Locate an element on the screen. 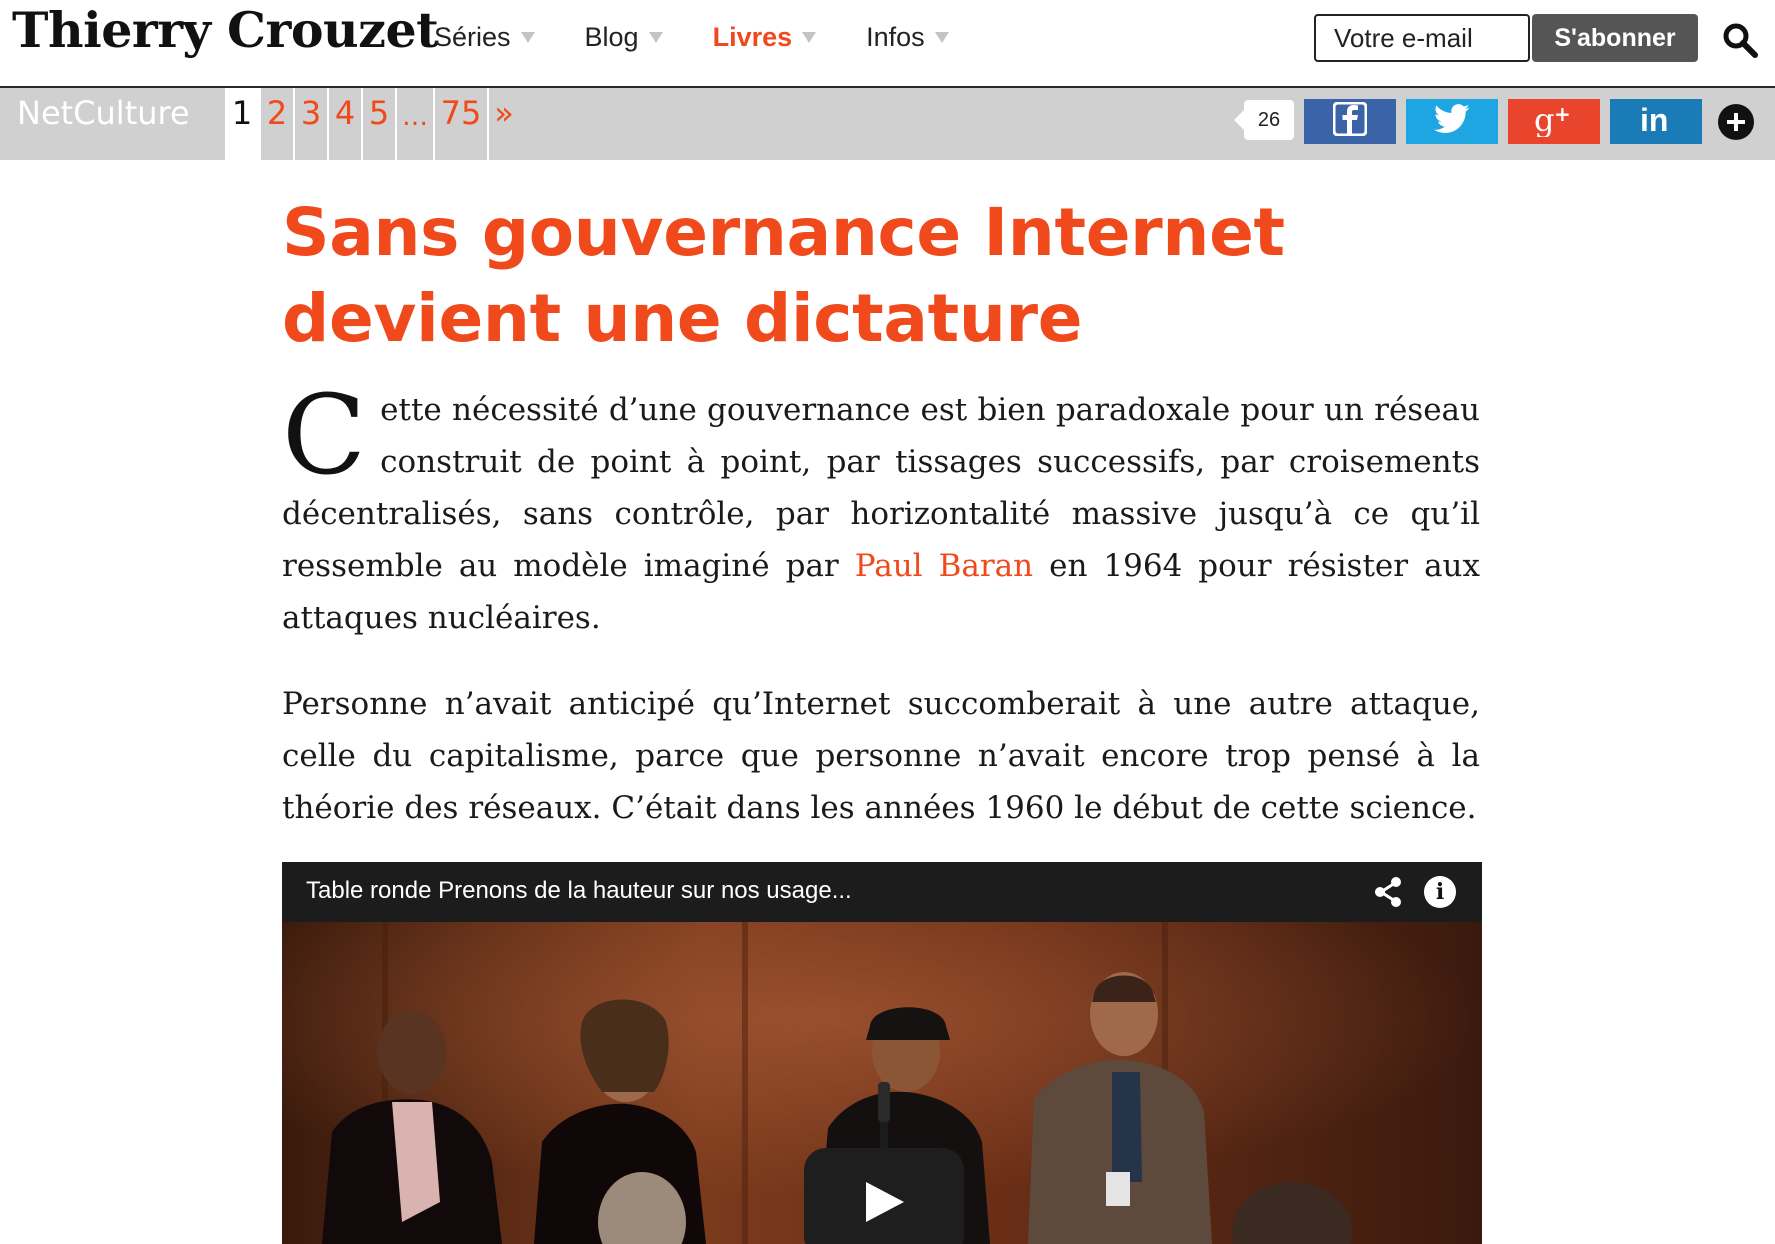 Image resolution: width=1775 pixels, height=1244 pixels. email-field is located at coordinates (1422, 38).